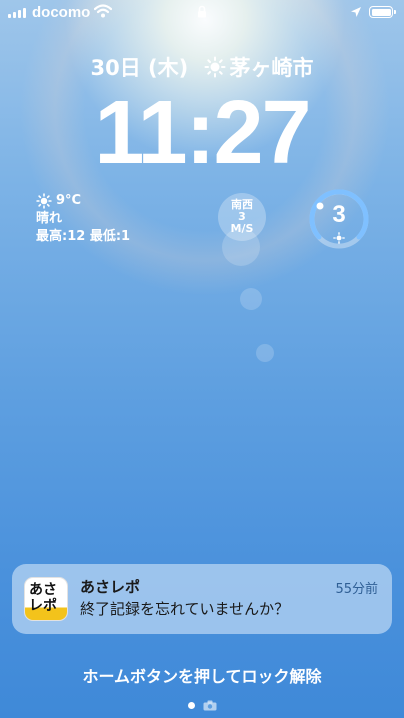 The height and width of the screenshot is (718, 404). I want to click on page-dot, so click(191, 705).